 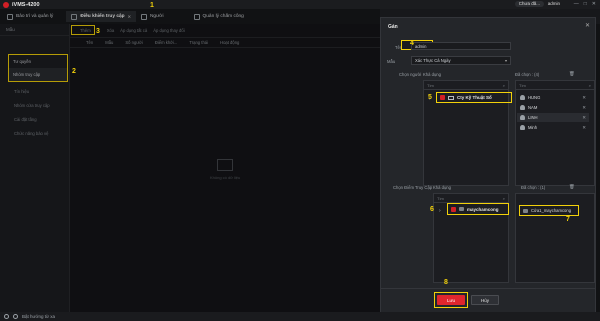 What do you see at coordinates (461, 46) in the screenshot?
I see `name-input: admin` at bounding box center [461, 46].